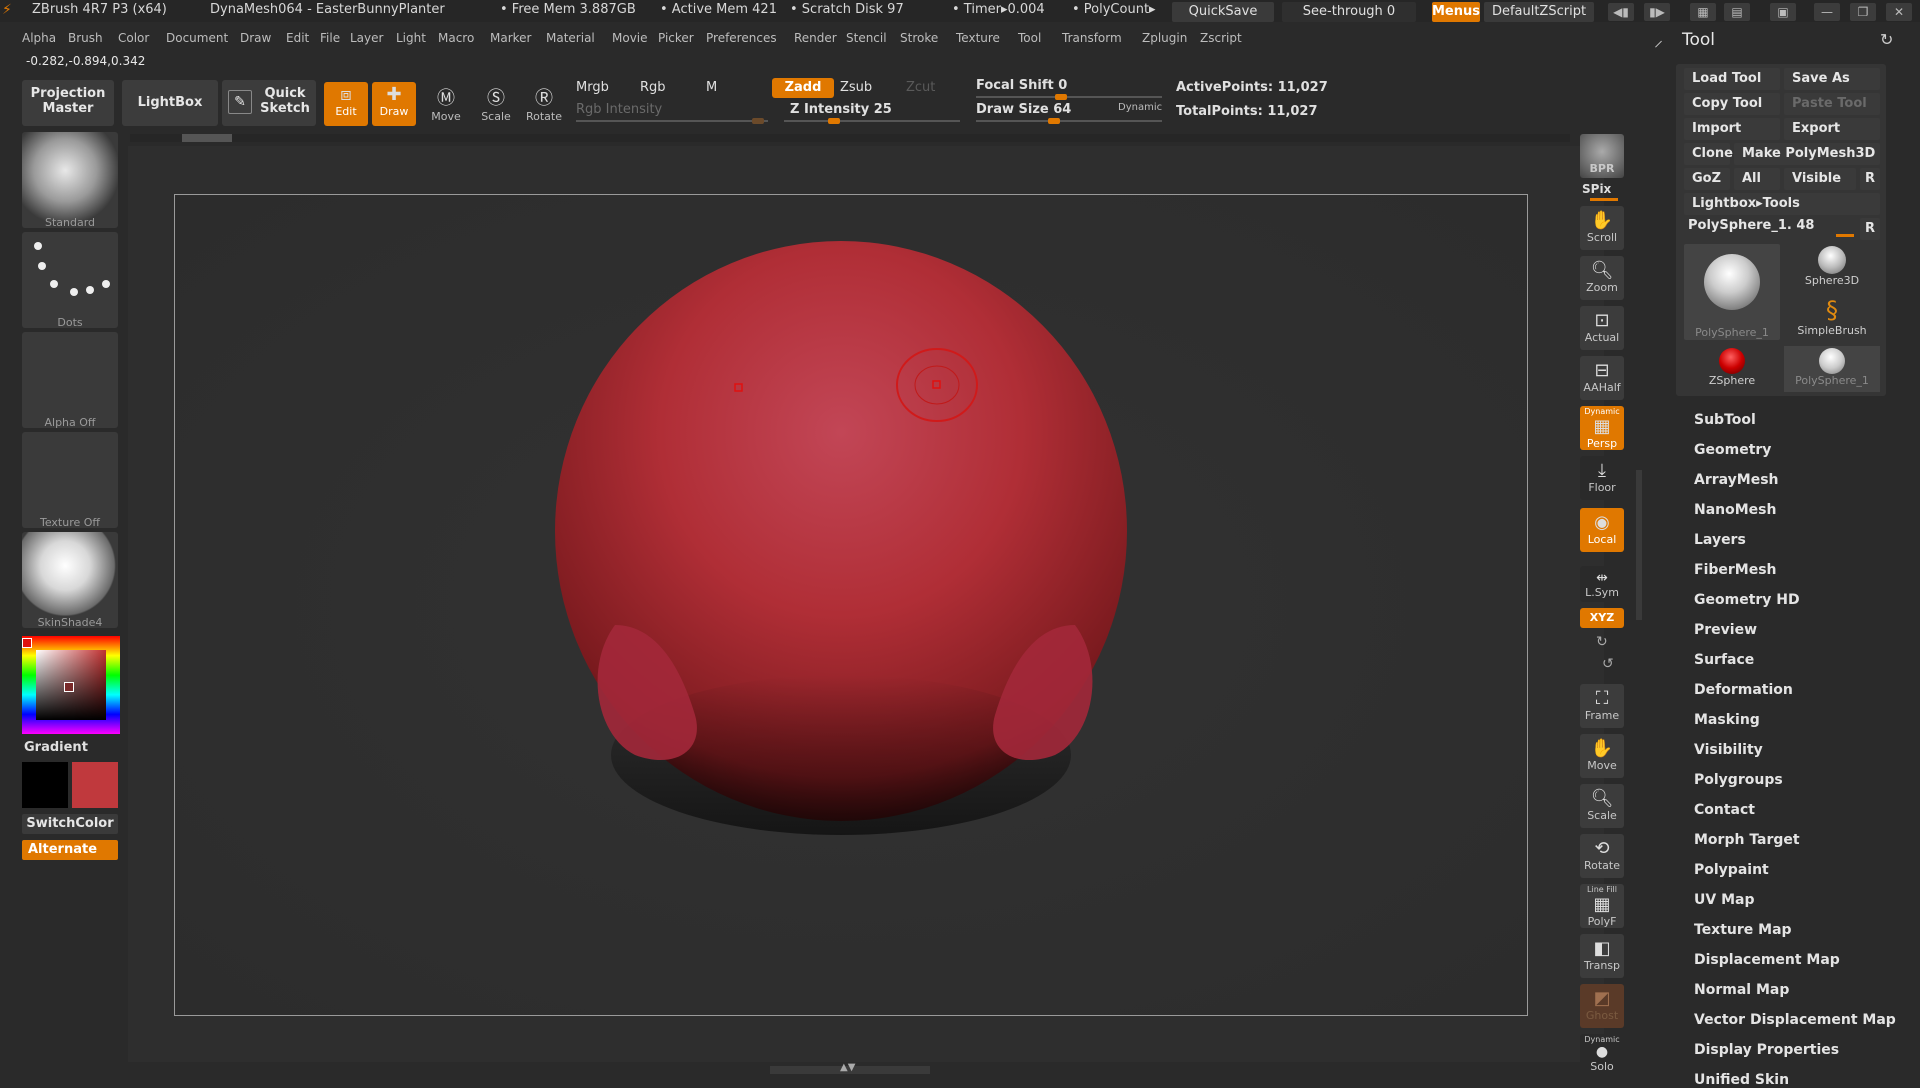 This screenshot has height=1088, width=1920. What do you see at coordinates (170, 103) in the screenshot?
I see `lightbox-button: LightBox` at bounding box center [170, 103].